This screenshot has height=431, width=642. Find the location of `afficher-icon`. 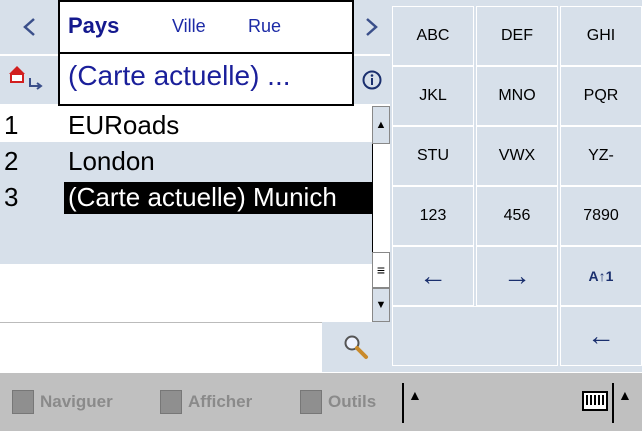

afficher-icon is located at coordinates (171, 402).